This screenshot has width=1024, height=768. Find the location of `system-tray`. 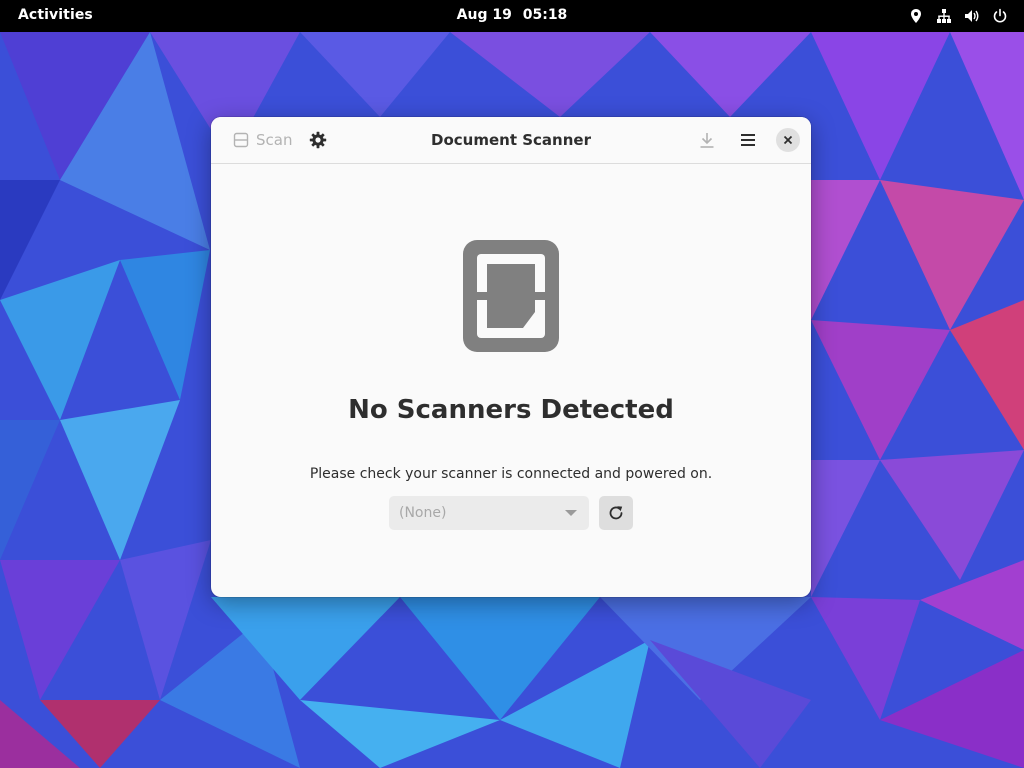

system-tray is located at coordinates (958, 16).